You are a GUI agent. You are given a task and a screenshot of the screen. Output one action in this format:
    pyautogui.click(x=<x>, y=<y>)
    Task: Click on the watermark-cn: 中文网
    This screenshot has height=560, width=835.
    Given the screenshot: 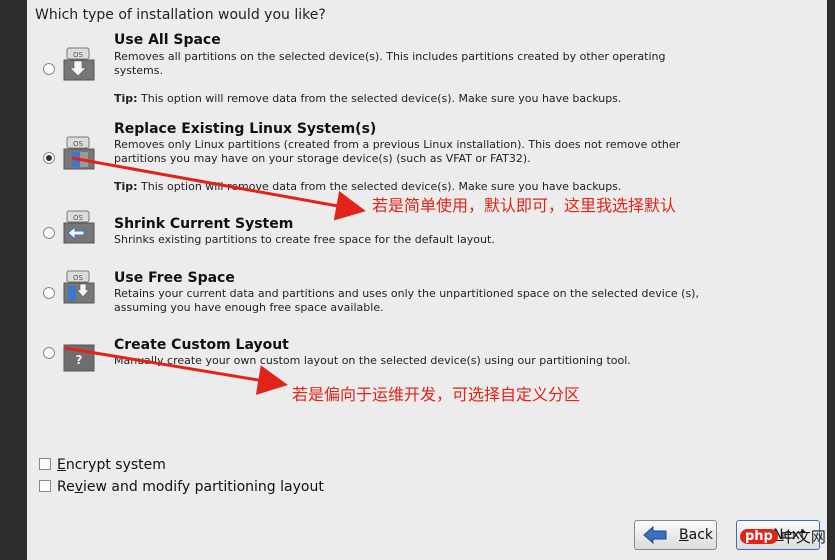 What is the action you would take?
    pyautogui.click(x=803, y=537)
    